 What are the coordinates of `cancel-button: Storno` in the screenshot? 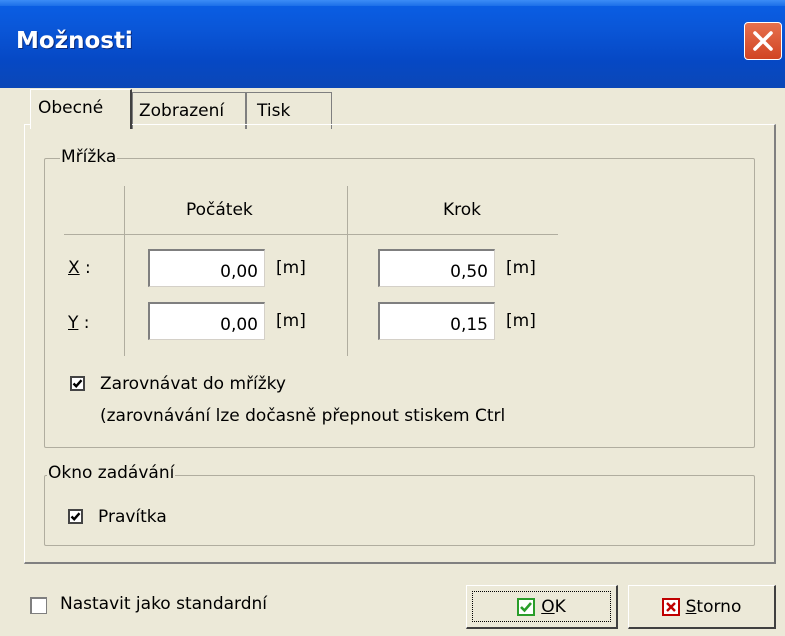 It's located at (702, 607).